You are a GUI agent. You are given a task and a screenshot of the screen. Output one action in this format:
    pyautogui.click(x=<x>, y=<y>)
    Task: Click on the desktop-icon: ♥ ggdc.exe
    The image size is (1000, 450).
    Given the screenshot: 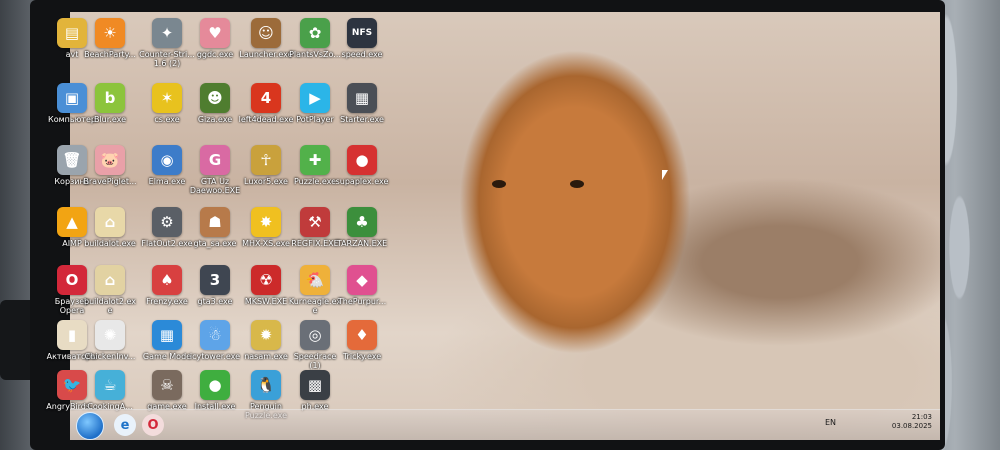 What is the action you would take?
    pyautogui.click(x=215, y=38)
    